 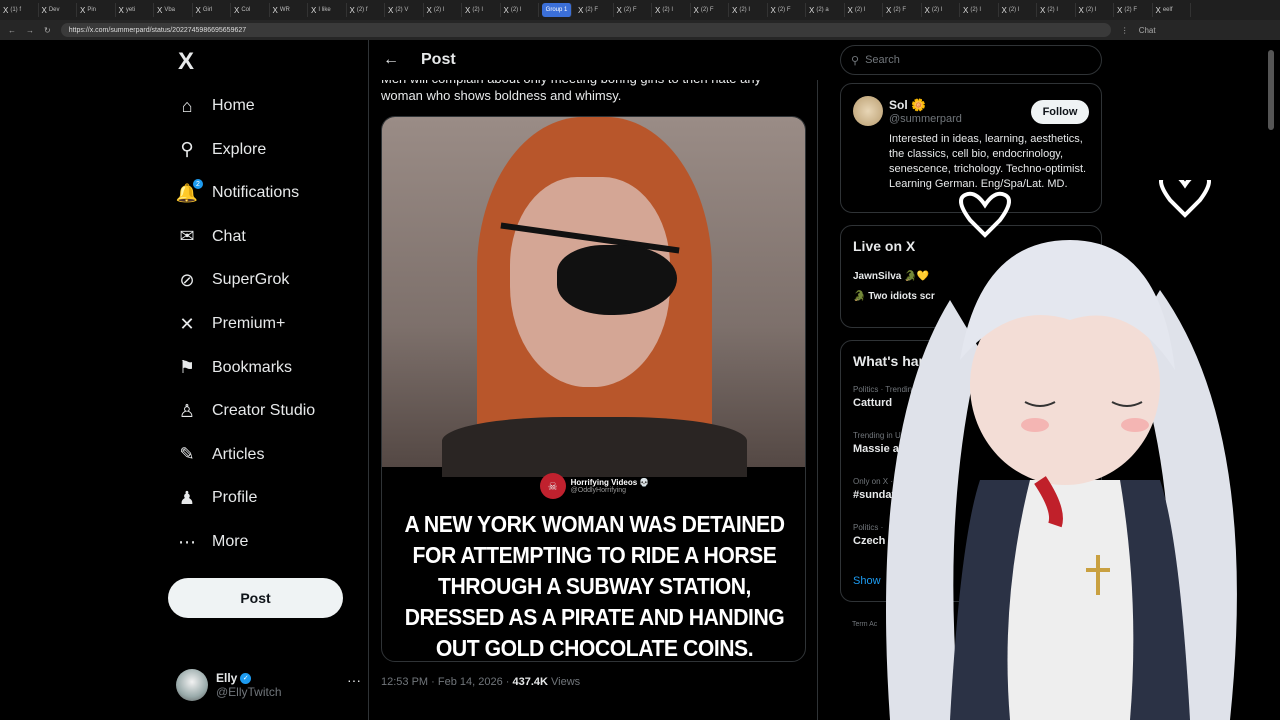 What do you see at coordinates (187, 323) in the screenshot?
I see `x-icon: ✕` at bounding box center [187, 323].